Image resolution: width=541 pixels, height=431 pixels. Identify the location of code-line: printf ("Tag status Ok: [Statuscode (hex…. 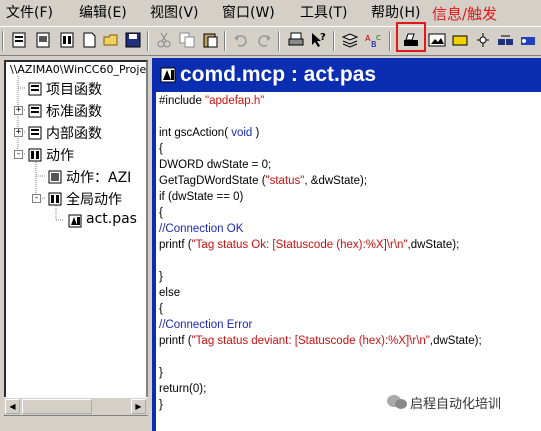
(309, 245).